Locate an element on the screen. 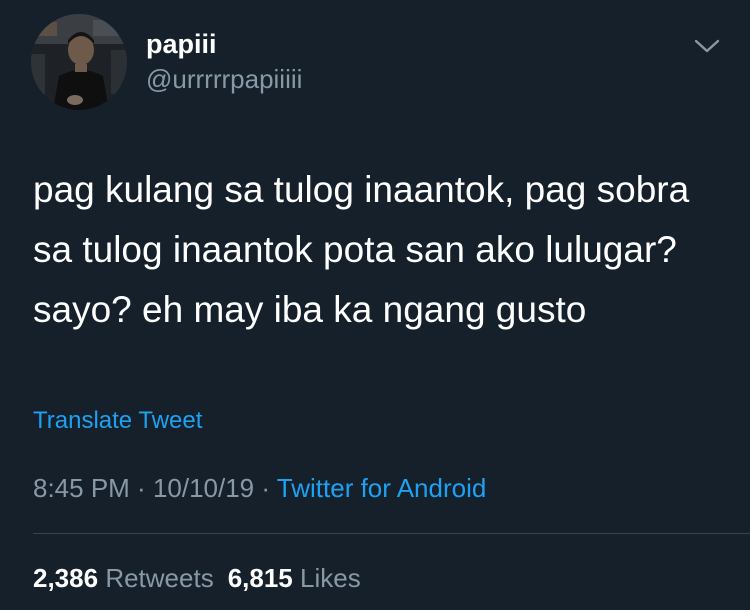 The width and height of the screenshot is (750, 610). avatar is located at coordinates (79, 62).